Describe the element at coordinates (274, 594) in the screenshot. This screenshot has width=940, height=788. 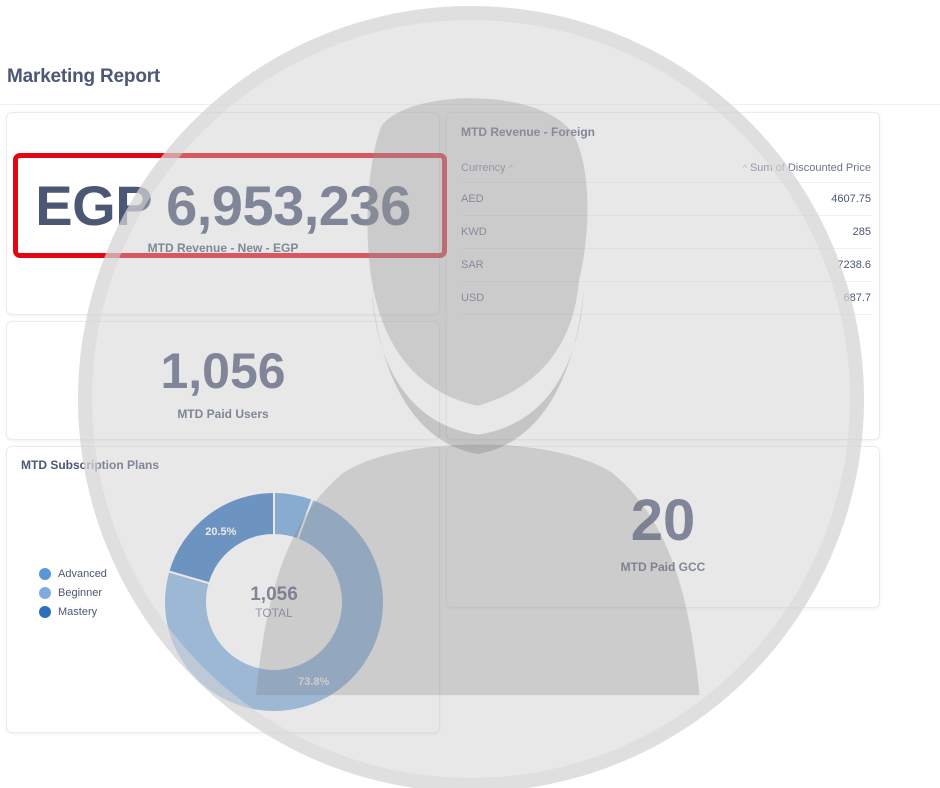
I see `donut-center-value: 1,056` at that location.